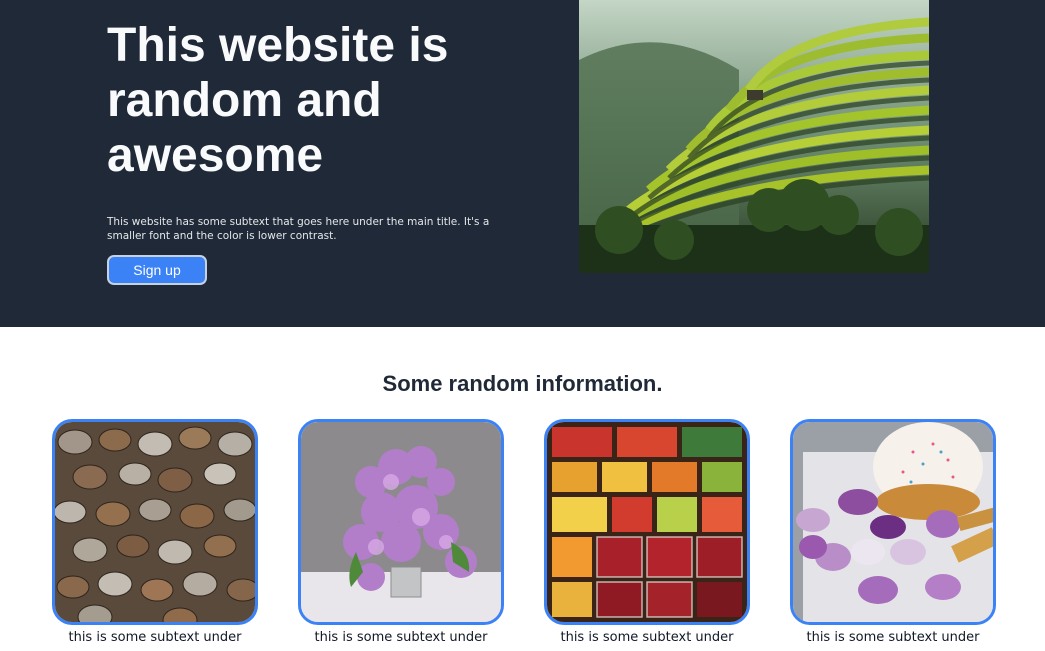  What do you see at coordinates (401, 522) in the screenshot?
I see `lilac-flowers-image` at bounding box center [401, 522].